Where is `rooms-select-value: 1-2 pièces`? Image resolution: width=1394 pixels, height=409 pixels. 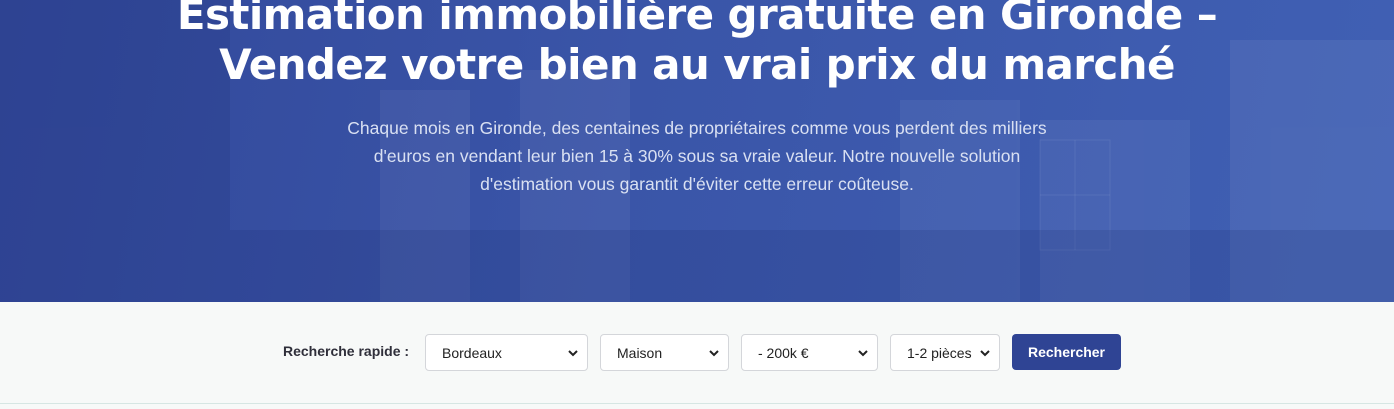 rooms-select-value: 1-2 pièces is located at coordinates (939, 352).